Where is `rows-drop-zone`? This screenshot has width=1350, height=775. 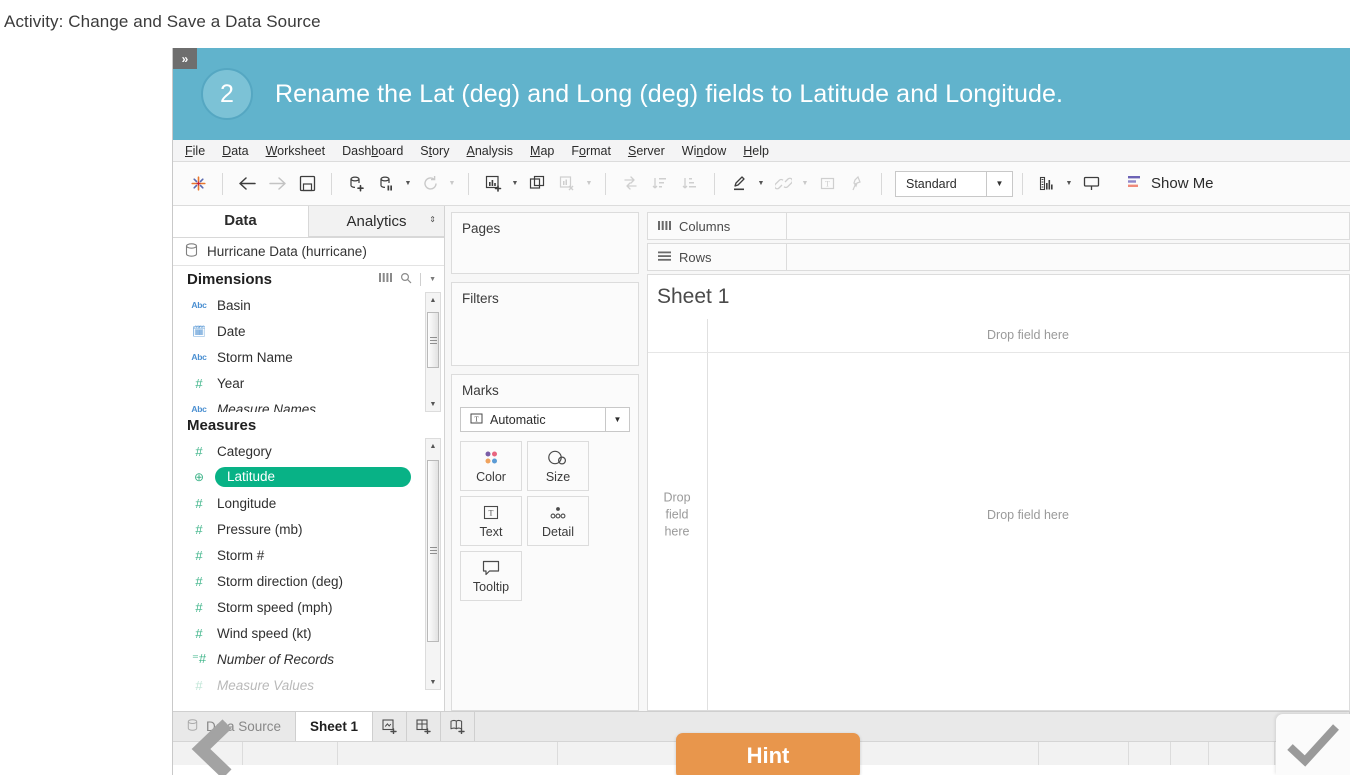
rows-drop-zone is located at coordinates (1068, 257).